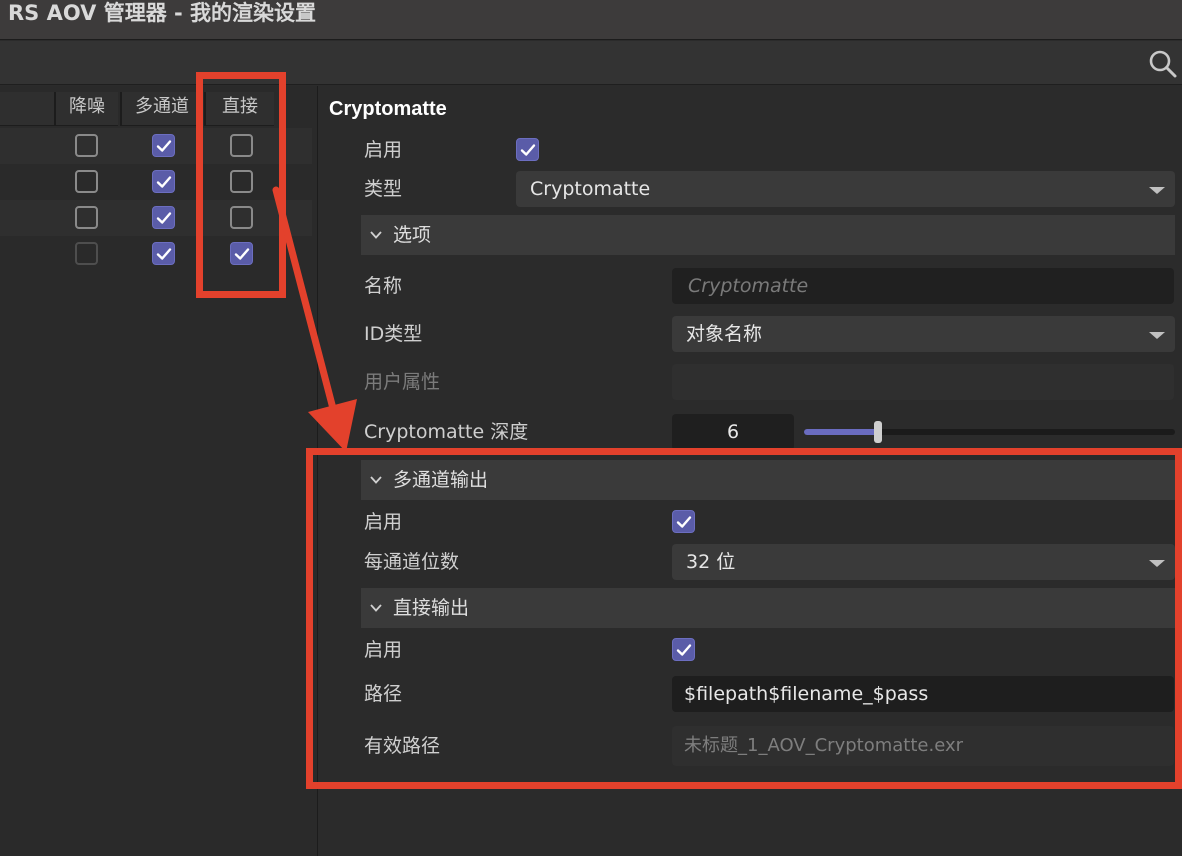 Image resolution: width=1182 pixels, height=856 pixels. What do you see at coordinates (768, 235) in the screenshot?
I see `options-section-header: 选项` at bounding box center [768, 235].